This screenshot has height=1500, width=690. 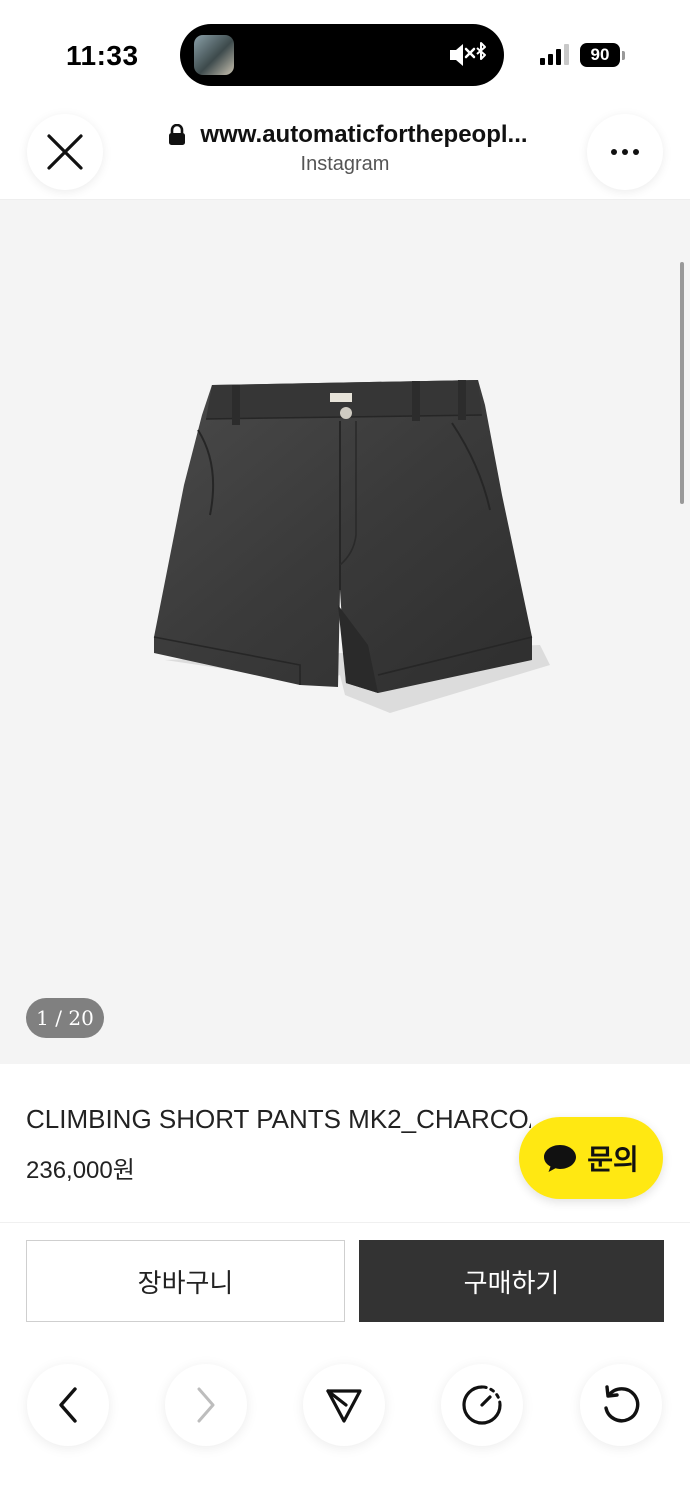 I want to click on history-icon, so click(x=482, y=1405).